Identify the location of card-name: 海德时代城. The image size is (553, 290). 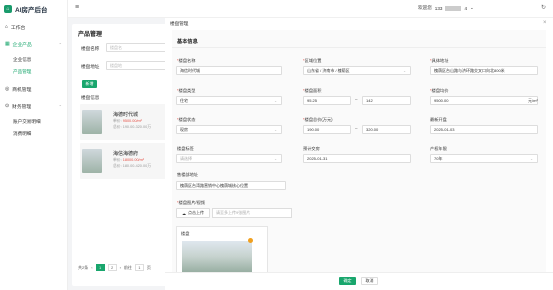
(126, 115).